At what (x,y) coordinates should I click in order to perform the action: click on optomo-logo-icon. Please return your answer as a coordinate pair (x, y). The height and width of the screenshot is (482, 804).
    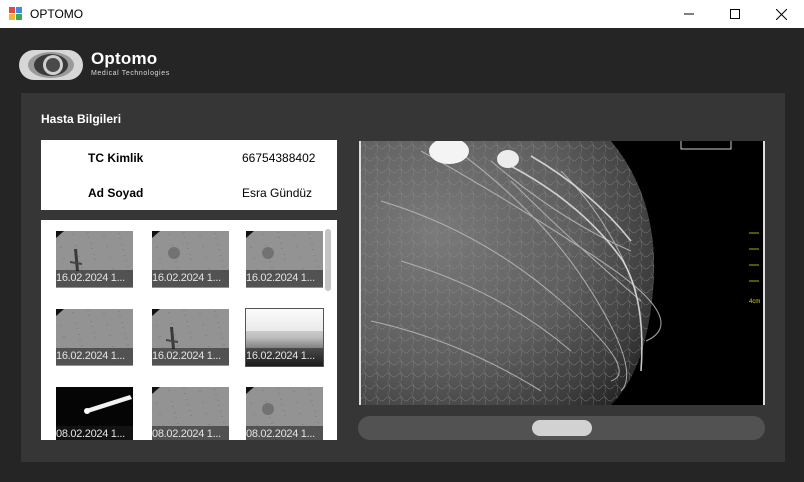
    Looking at the image, I should click on (51, 65).